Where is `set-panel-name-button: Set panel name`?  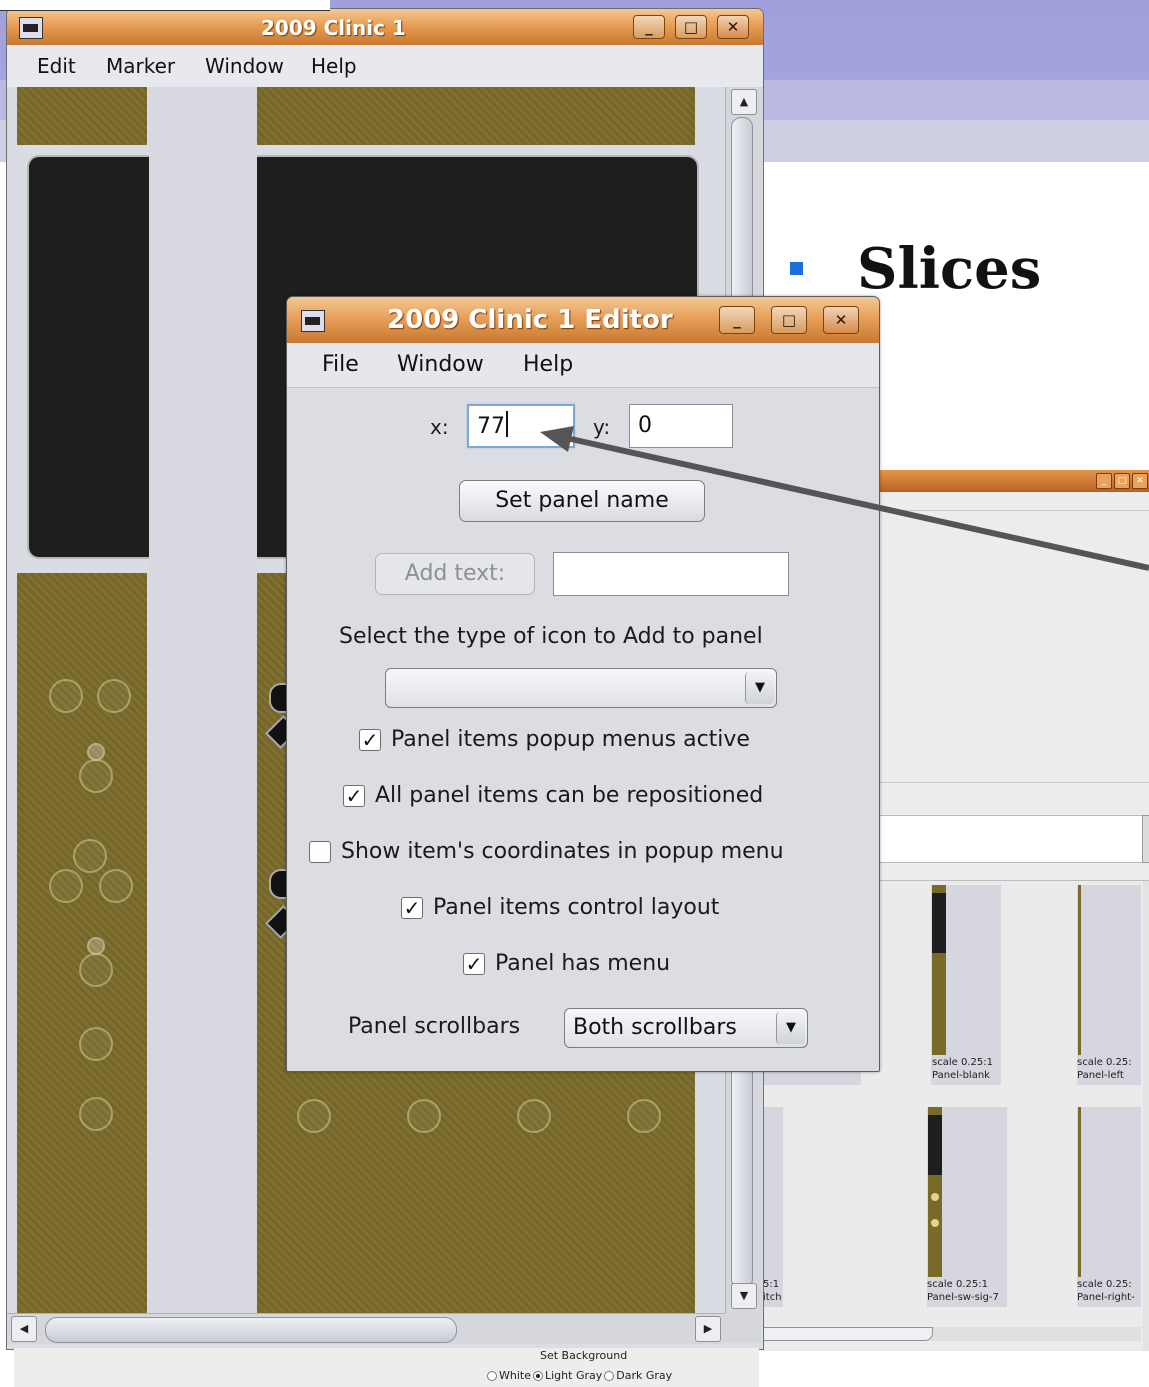
set-panel-name-button: Set panel name is located at coordinates (582, 501).